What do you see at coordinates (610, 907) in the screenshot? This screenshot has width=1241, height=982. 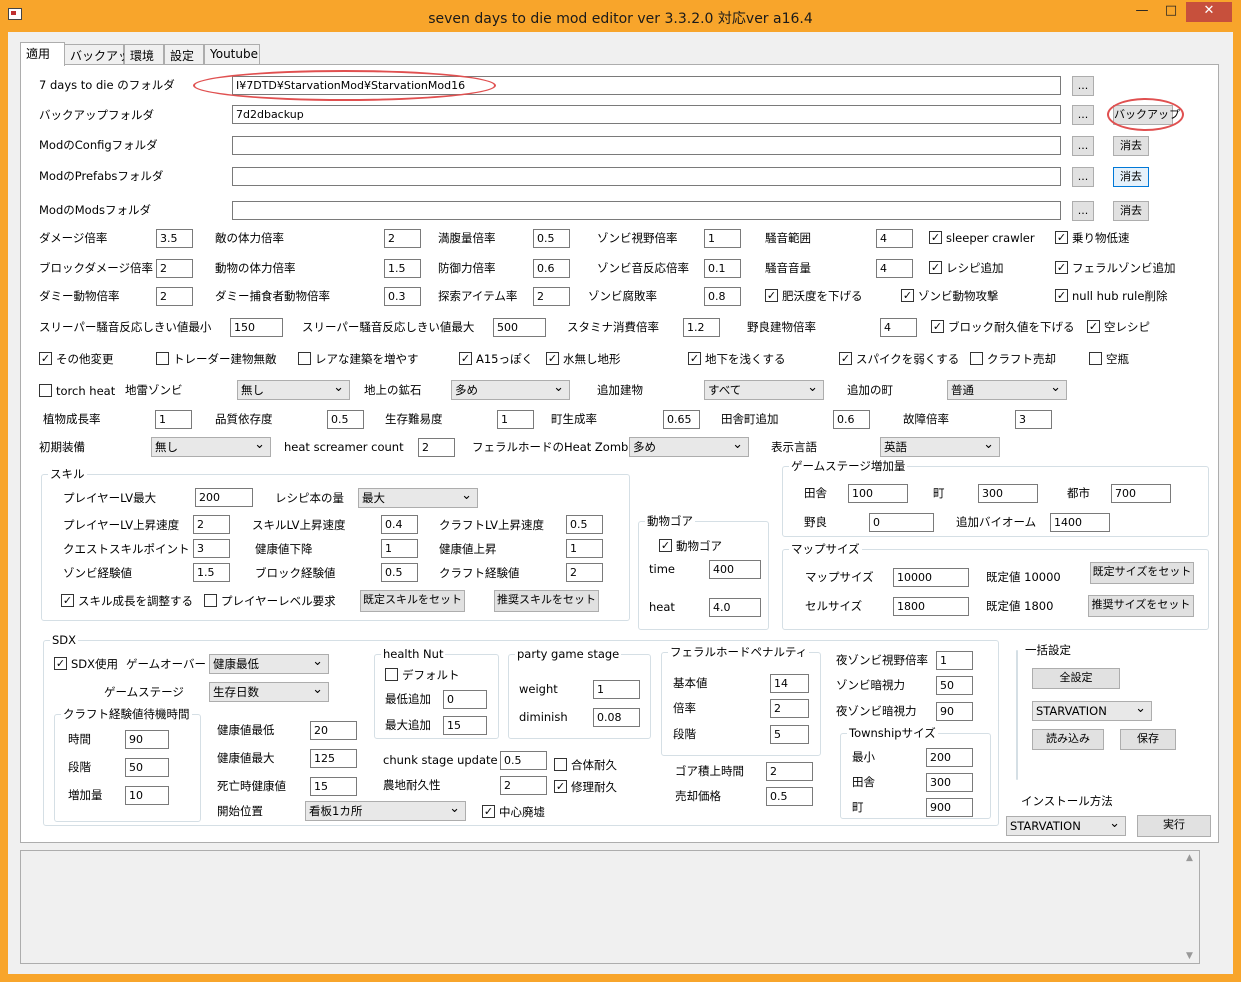 I see `log-textarea: ▲ ▼` at bounding box center [610, 907].